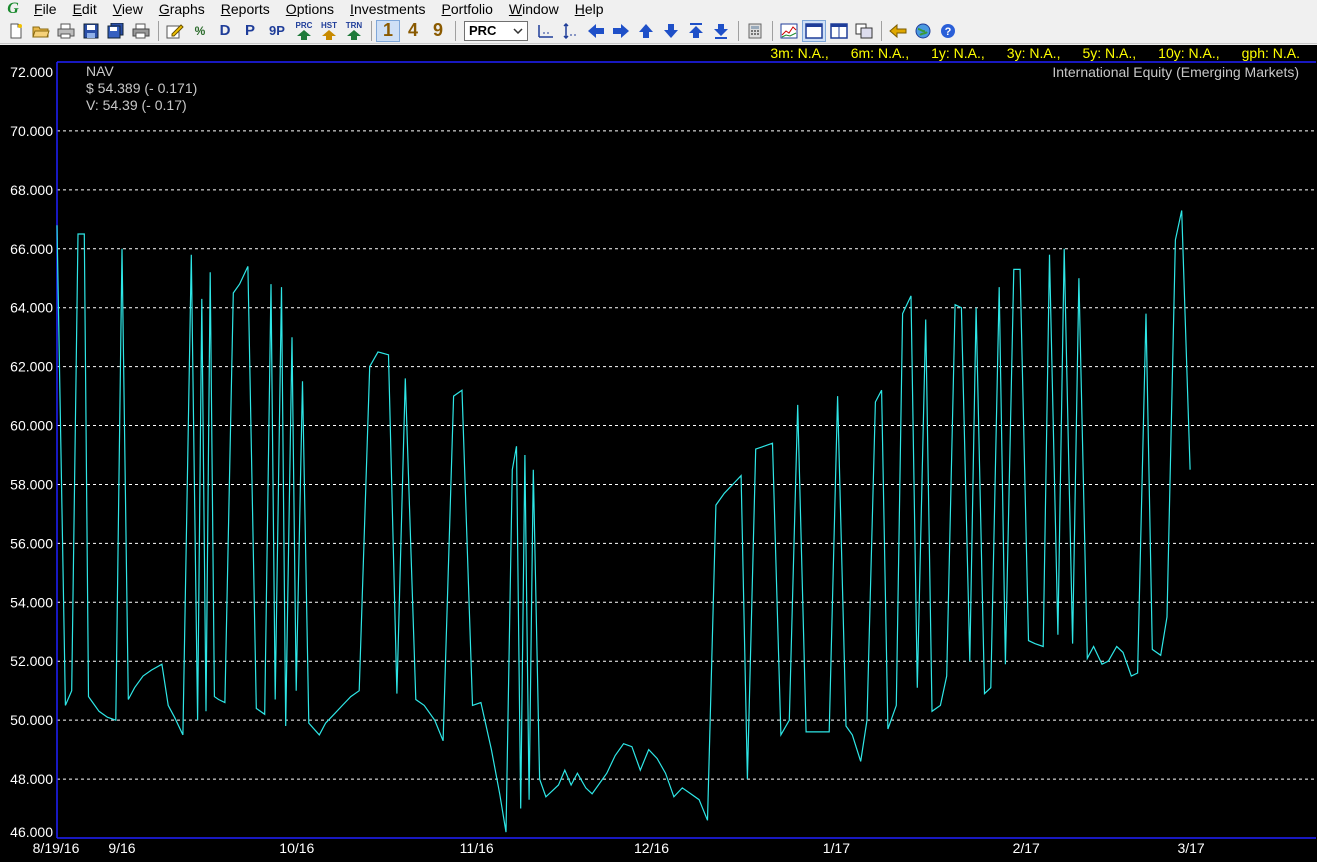 This screenshot has height=862, width=1317. I want to click on y-tick-label: 48.000, so click(31, 779).